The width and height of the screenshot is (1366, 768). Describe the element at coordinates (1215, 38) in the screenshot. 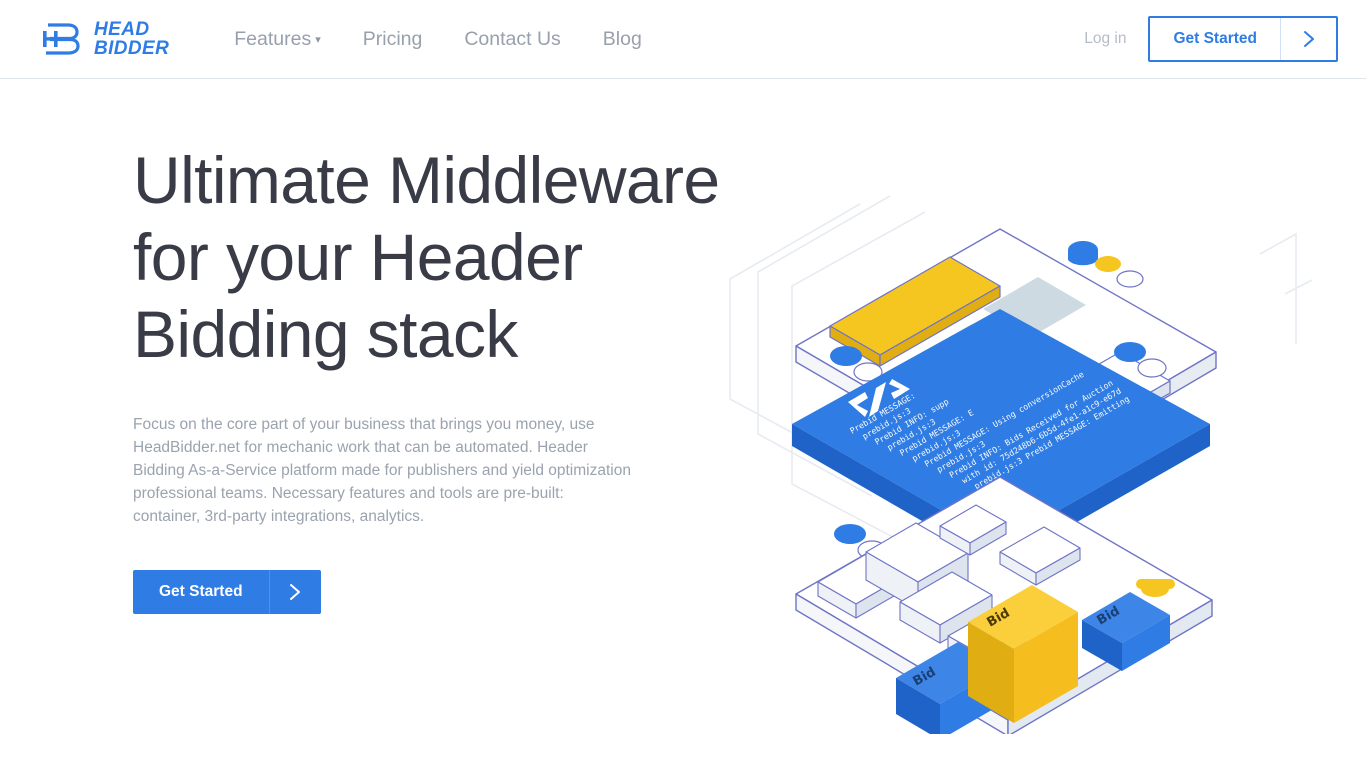

I see `header-get-started-label: Get Started` at that location.